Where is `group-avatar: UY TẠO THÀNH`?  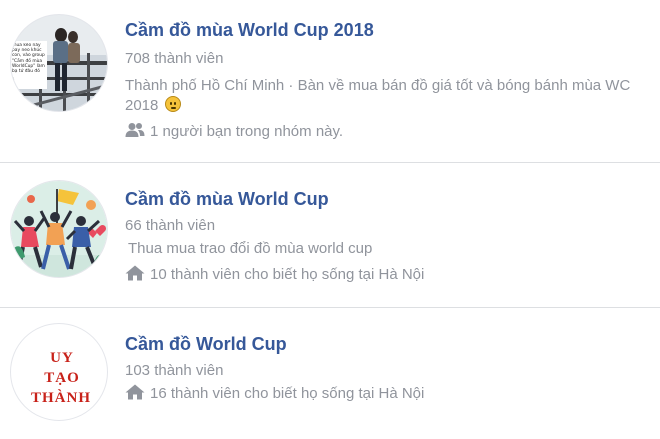 group-avatar: UY TẠO THÀNH is located at coordinates (59, 372).